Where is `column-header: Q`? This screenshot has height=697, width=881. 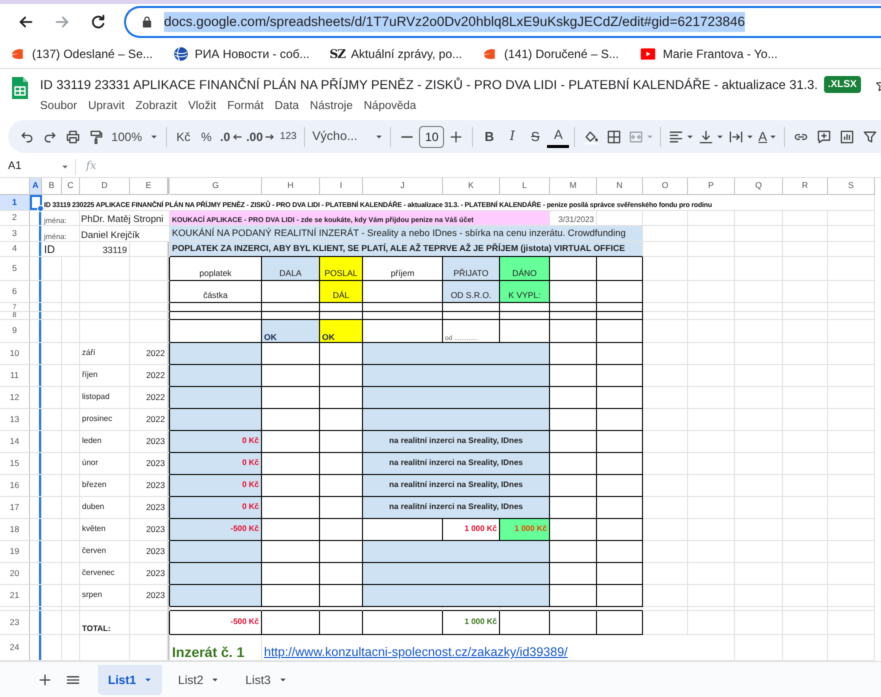 column-header: Q is located at coordinates (759, 186).